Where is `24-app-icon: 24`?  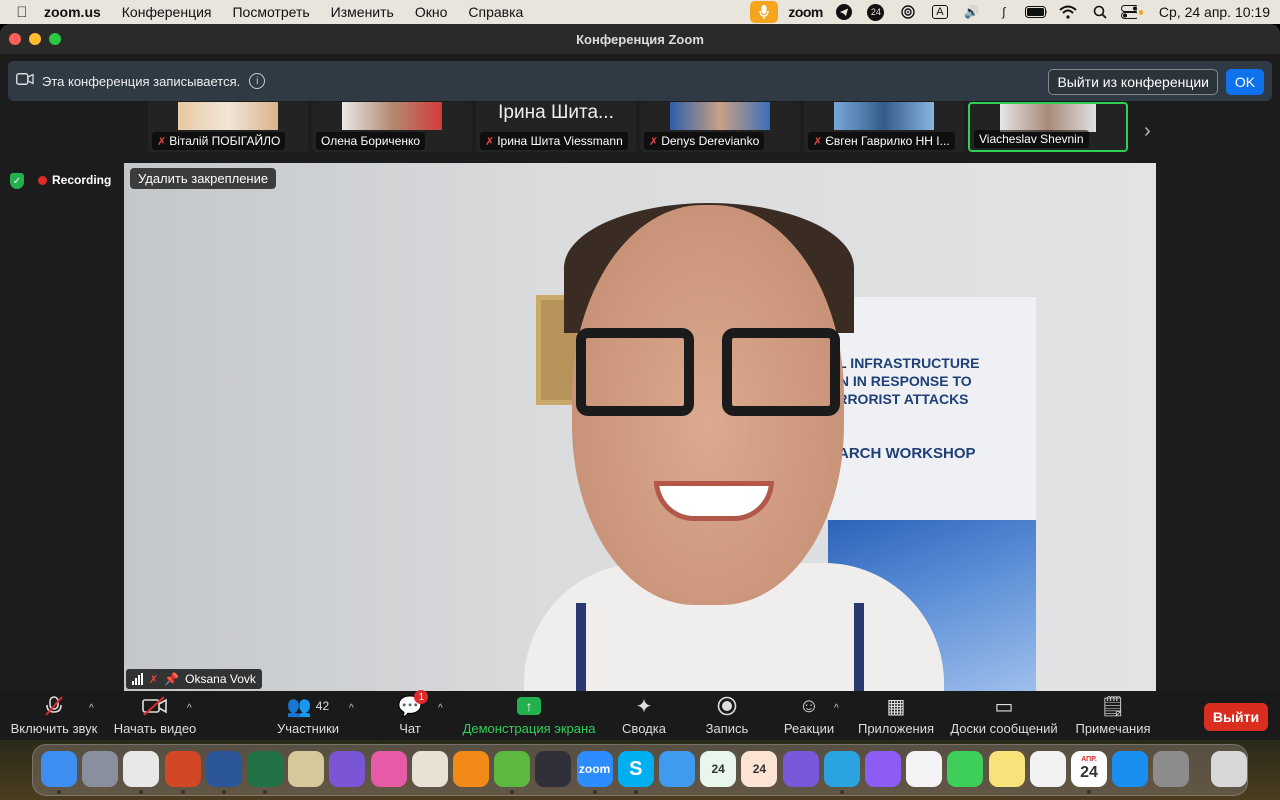 24-app-icon: 24 is located at coordinates (718, 769).